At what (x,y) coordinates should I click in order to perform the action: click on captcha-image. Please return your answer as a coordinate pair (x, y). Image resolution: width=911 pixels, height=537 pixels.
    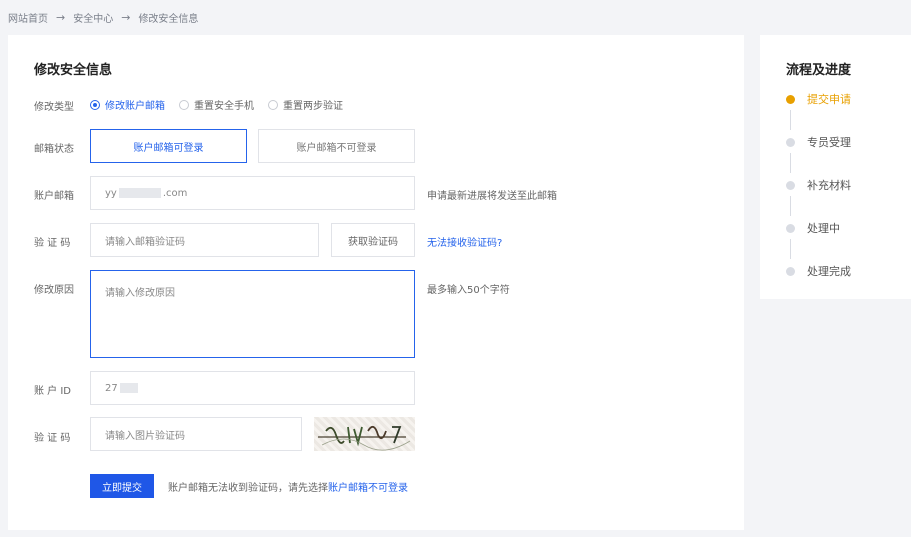
    Looking at the image, I should click on (364, 434).